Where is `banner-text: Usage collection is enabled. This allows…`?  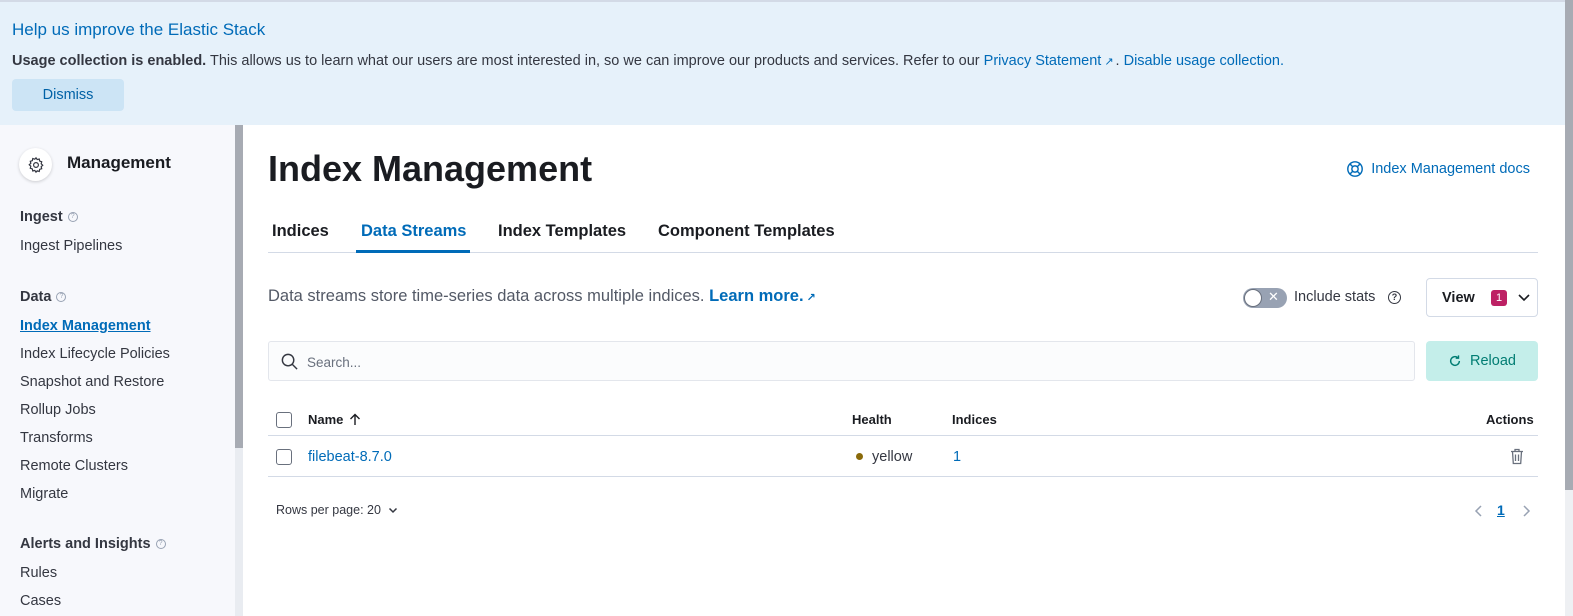
banner-text: Usage collection is enabled. This allows… is located at coordinates (648, 61).